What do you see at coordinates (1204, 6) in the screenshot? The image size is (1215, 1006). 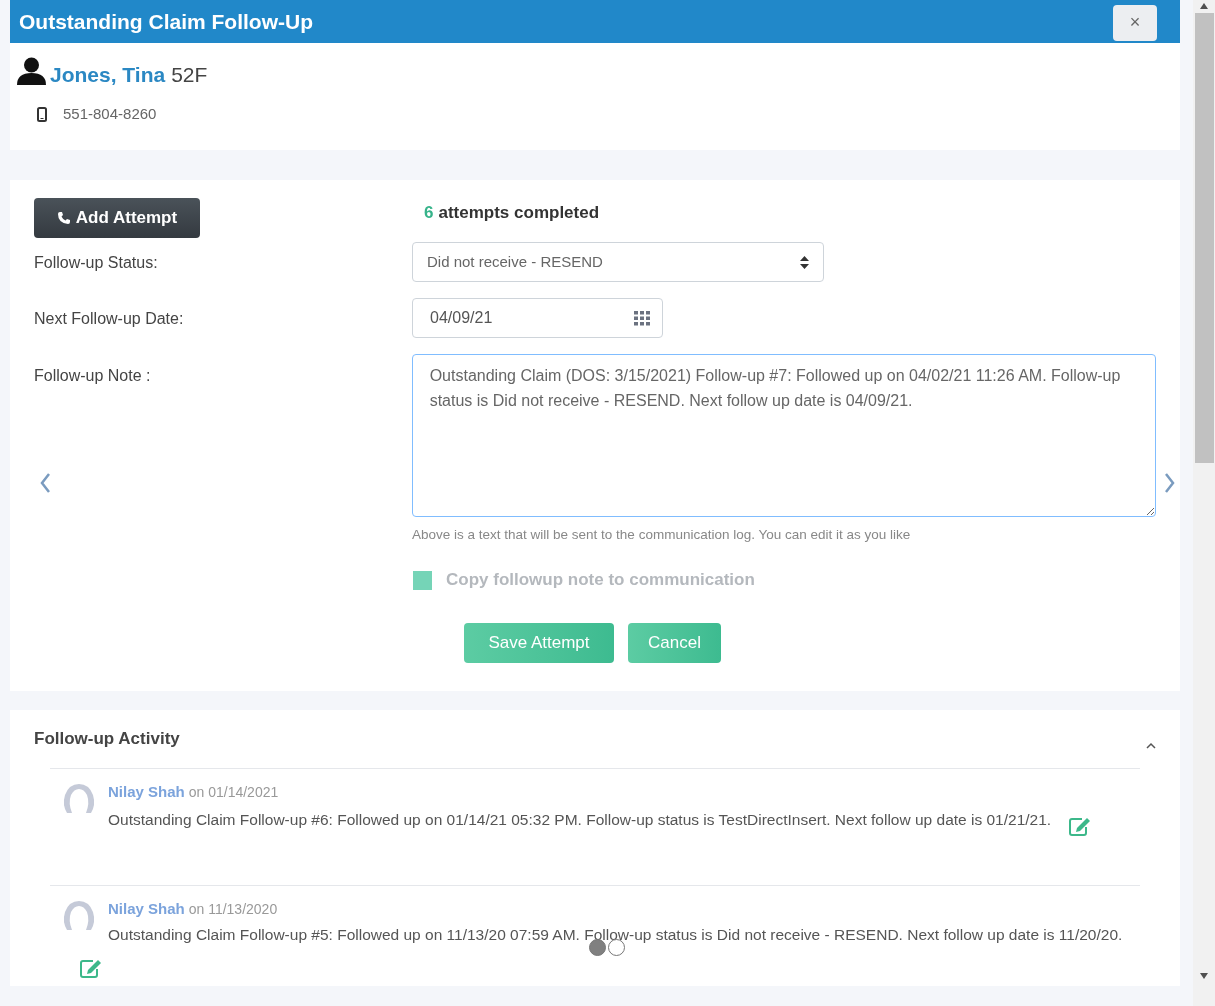 I see `scroll-up-icon` at bounding box center [1204, 6].